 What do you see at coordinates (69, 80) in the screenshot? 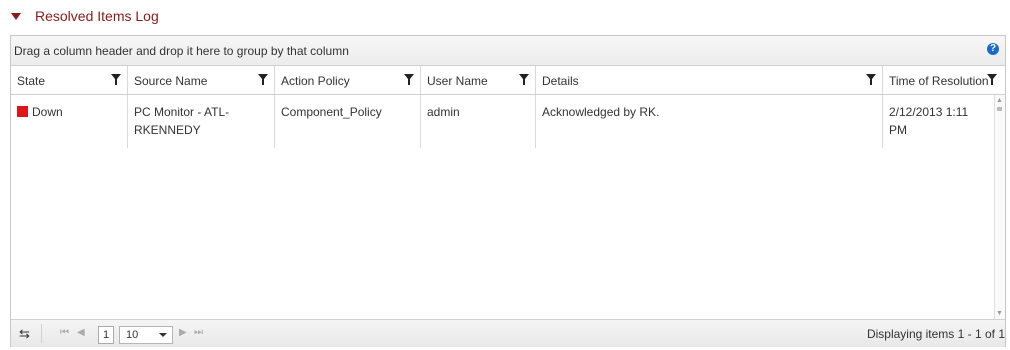
I see `column-header-state: State` at bounding box center [69, 80].